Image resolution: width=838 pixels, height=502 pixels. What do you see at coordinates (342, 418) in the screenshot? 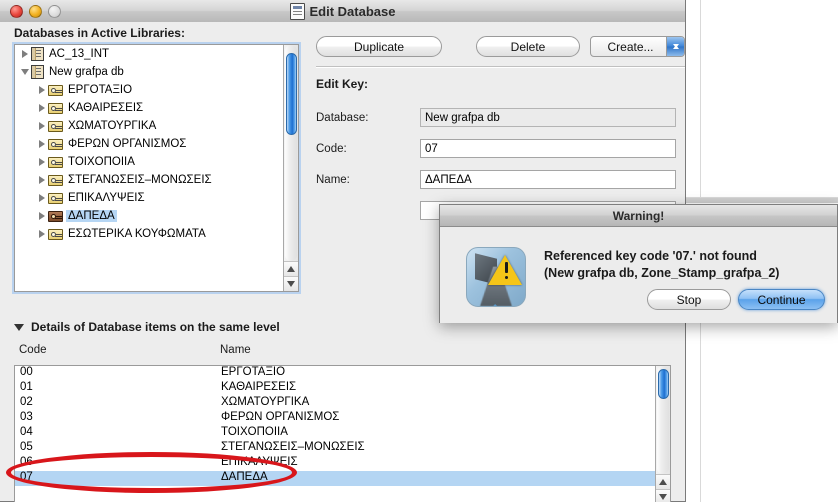
I see `table-row: 03 ΦΕΡΩΝ ΟΡΓΑΝΙΣΜΟΣ` at bounding box center [342, 418].